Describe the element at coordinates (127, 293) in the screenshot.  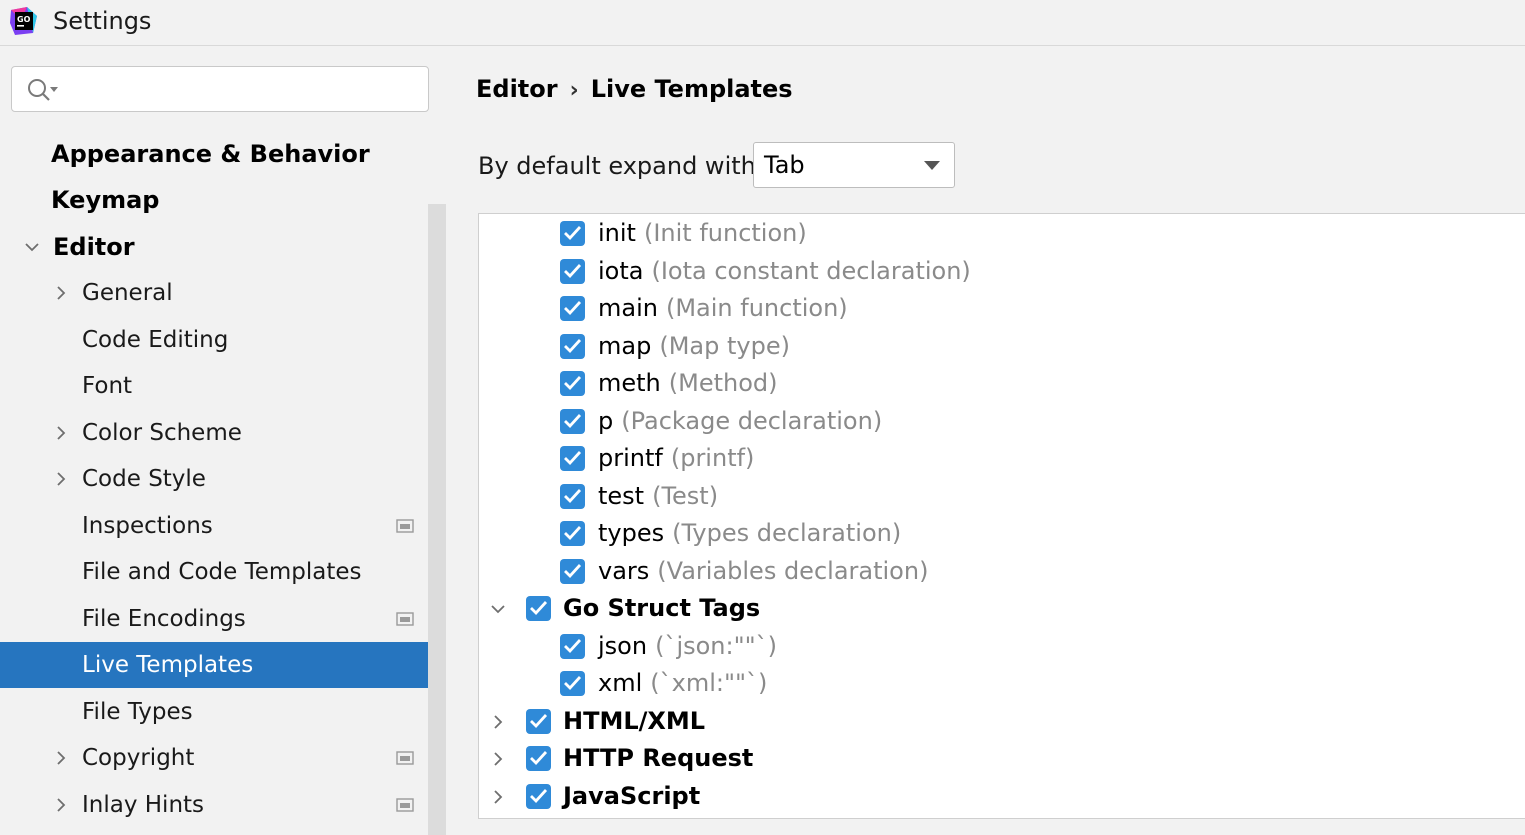
I see `sidebar-item-label: General` at that location.